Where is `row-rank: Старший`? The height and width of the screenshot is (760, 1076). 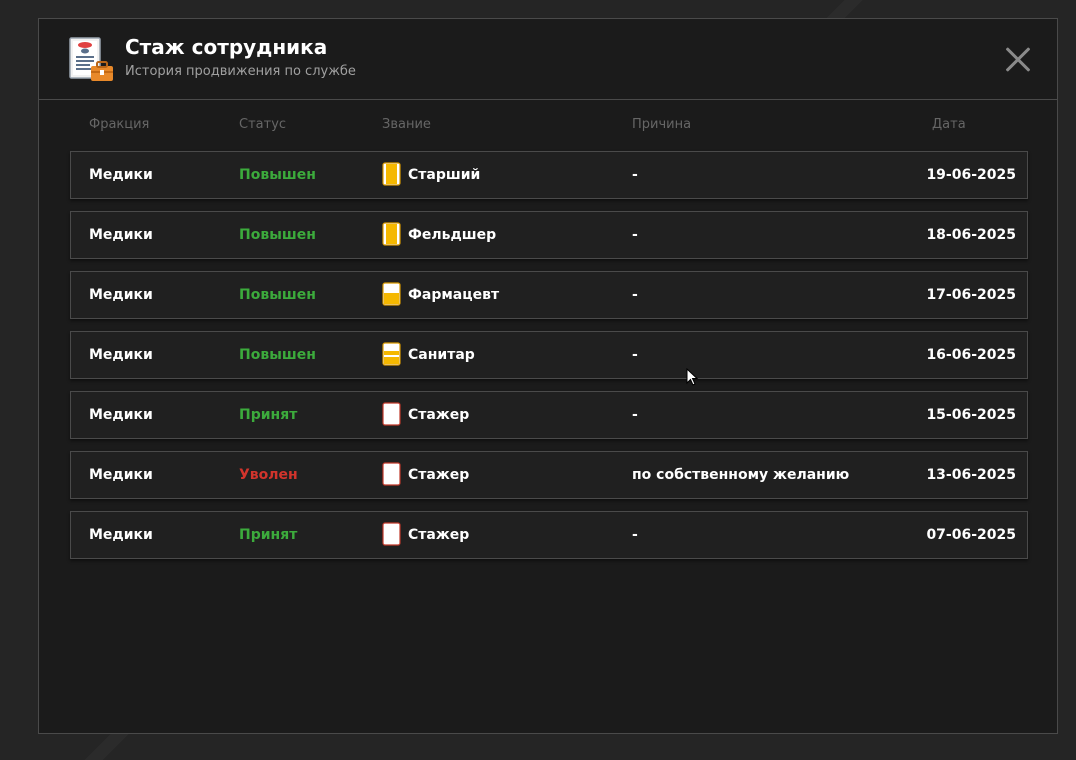
row-rank: Старший is located at coordinates (431, 175).